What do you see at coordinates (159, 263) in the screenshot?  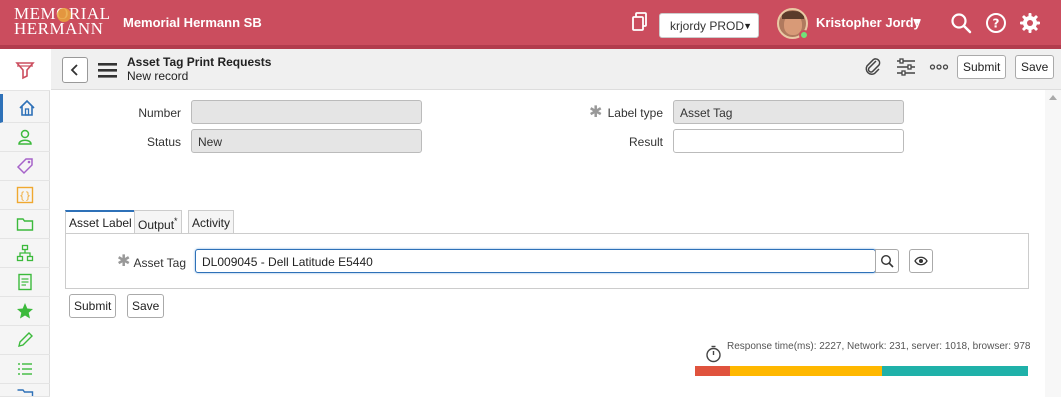 I see `asset-tag-label: Asset Tag` at bounding box center [159, 263].